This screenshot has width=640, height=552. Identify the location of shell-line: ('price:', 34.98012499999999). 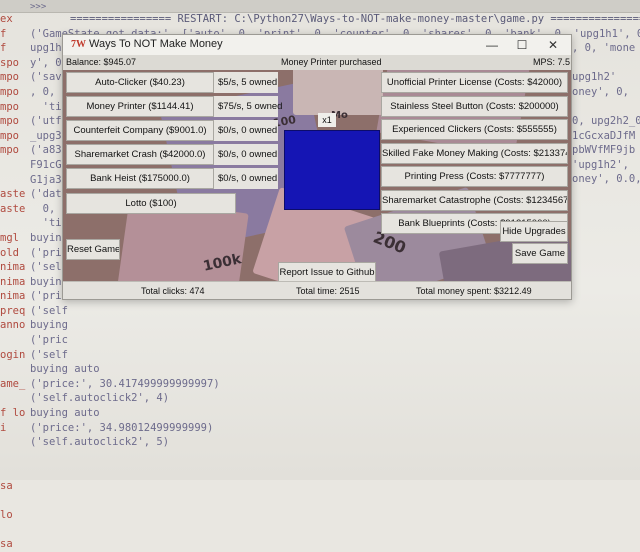
(122, 427).